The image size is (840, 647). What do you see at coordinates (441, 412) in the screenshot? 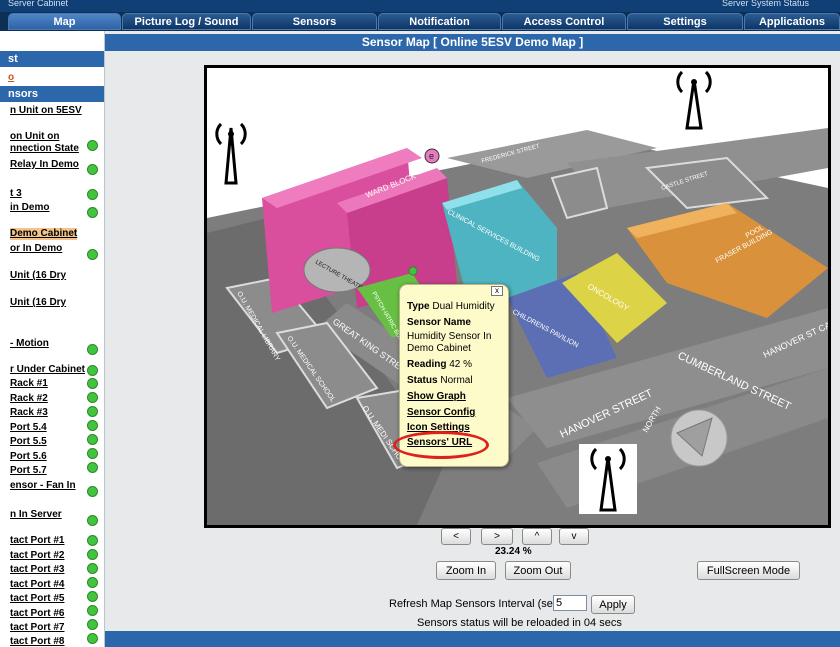
I see `sensor-config-link: Sensor Config` at bounding box center [441, 412].